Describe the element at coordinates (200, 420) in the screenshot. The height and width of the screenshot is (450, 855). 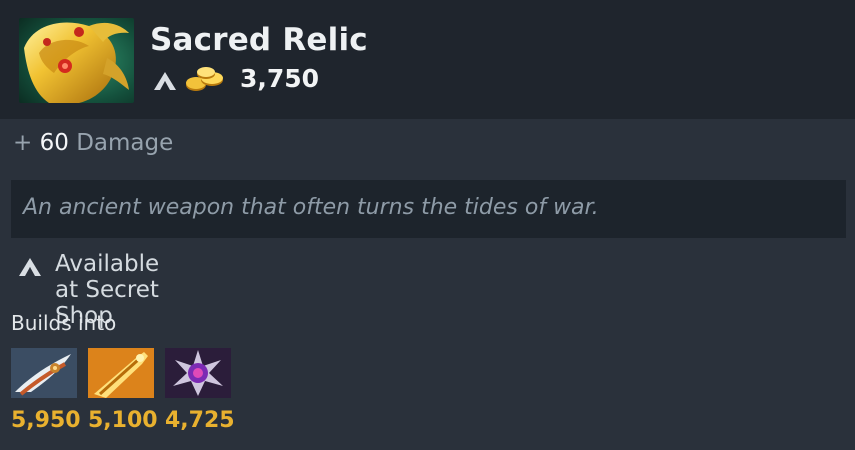
I see `build-price: 4,725` at that location.